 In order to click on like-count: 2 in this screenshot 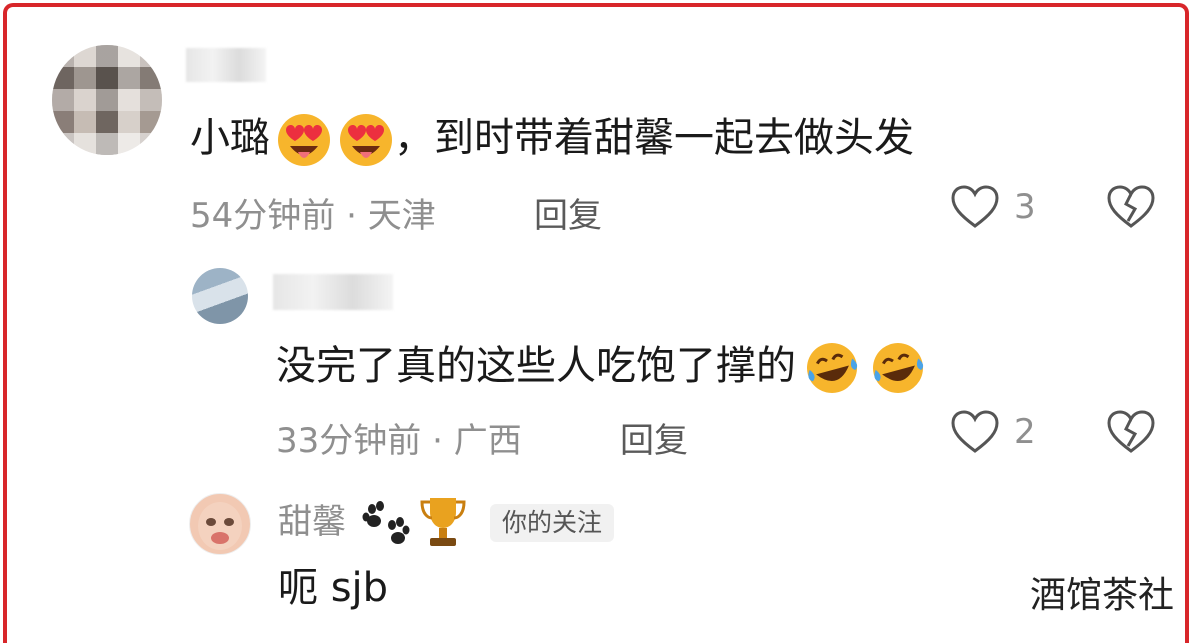, I will do `click(1025, 432)`.